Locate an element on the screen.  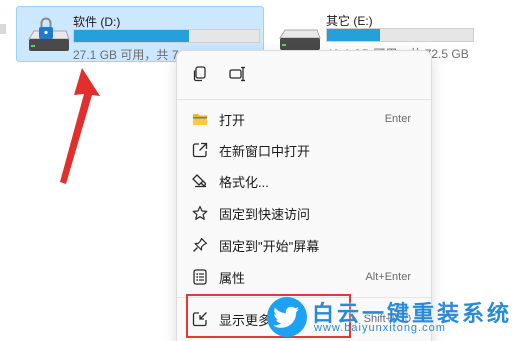
rename-icon is located at coordinates (238, 76).